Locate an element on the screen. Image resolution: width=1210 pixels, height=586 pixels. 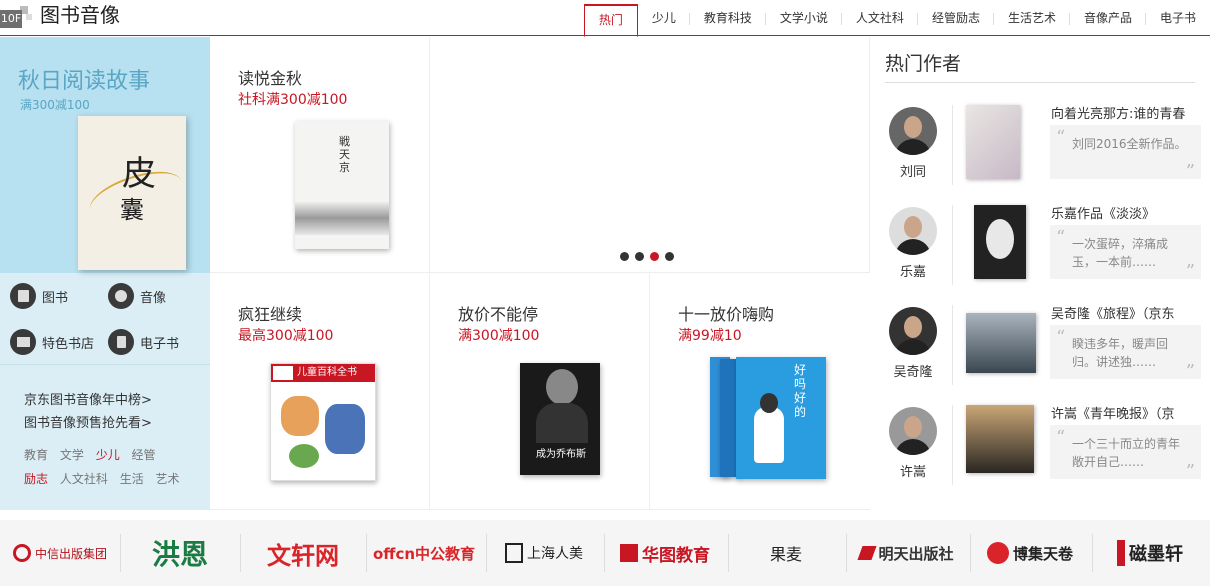
category-label: 音像 is located at coordinates (153, 298).